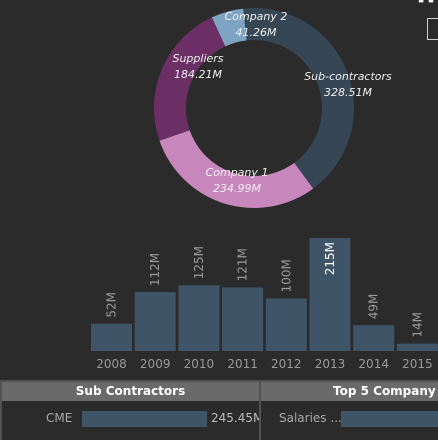 The width and height of the screenshot is (438, 440). What do you see at coordinates (243, 319) in the screenshot?
I see `bar-2011` at bounding box center [243, 319].